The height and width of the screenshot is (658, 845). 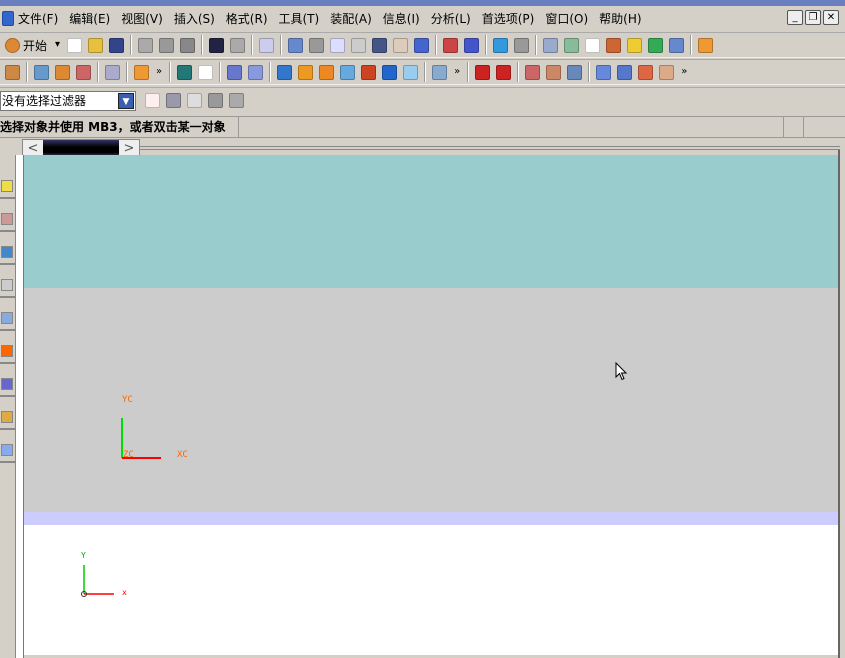 What do you see at coordinates (217, 45) in the screenshot?
I see `undo-icon` at bounding box center [217, 45].